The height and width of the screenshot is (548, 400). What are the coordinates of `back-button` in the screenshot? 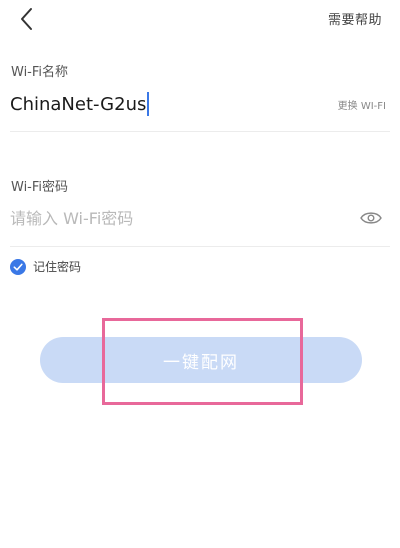 It's located at (27, 19).